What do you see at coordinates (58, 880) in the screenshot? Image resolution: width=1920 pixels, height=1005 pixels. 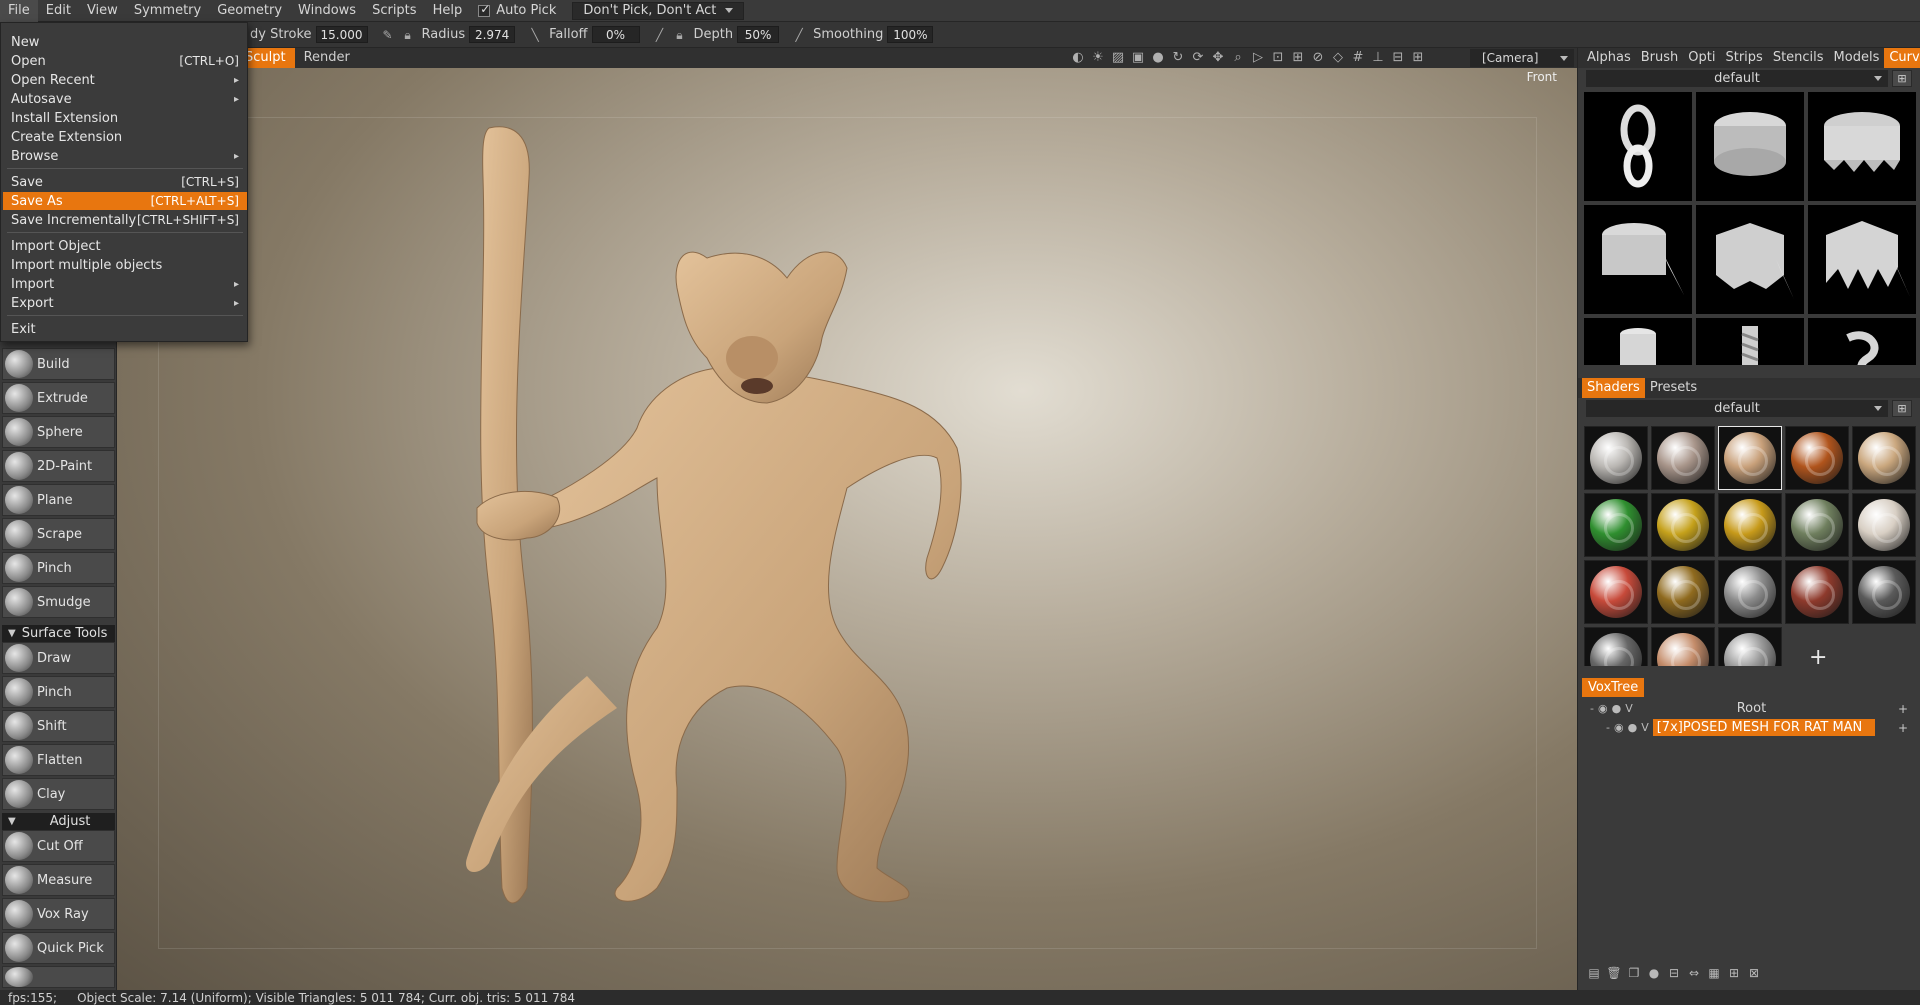 I see `tool-measure: Measure` at bounding box center [58, 880].